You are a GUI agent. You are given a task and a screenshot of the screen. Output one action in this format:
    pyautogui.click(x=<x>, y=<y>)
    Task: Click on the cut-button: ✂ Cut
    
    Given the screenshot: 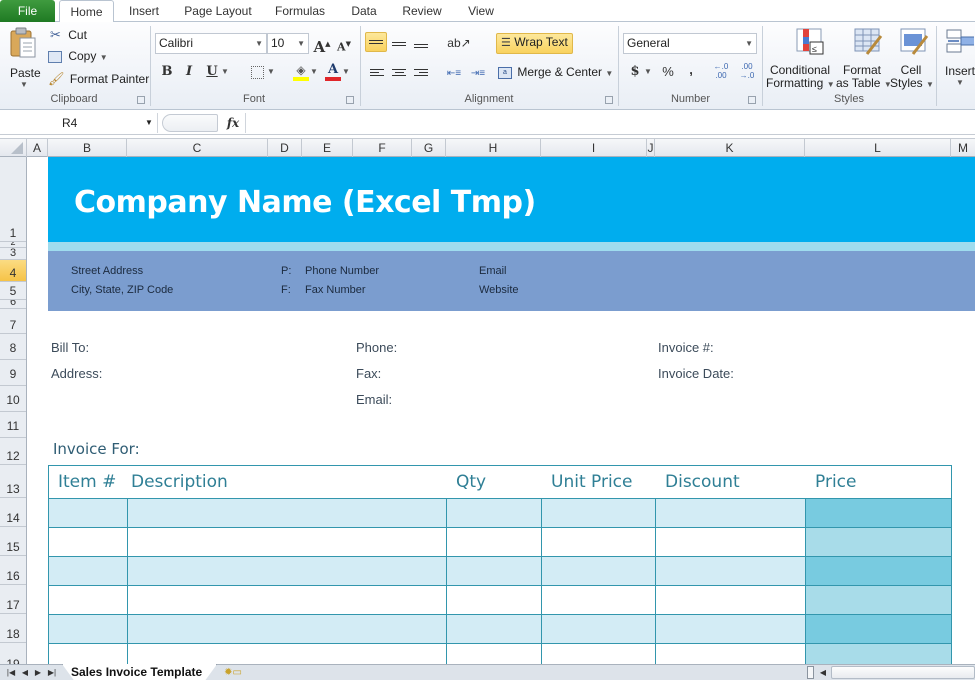 What is the action you would take?
    pyautogui.click(x=68, y=35)
    